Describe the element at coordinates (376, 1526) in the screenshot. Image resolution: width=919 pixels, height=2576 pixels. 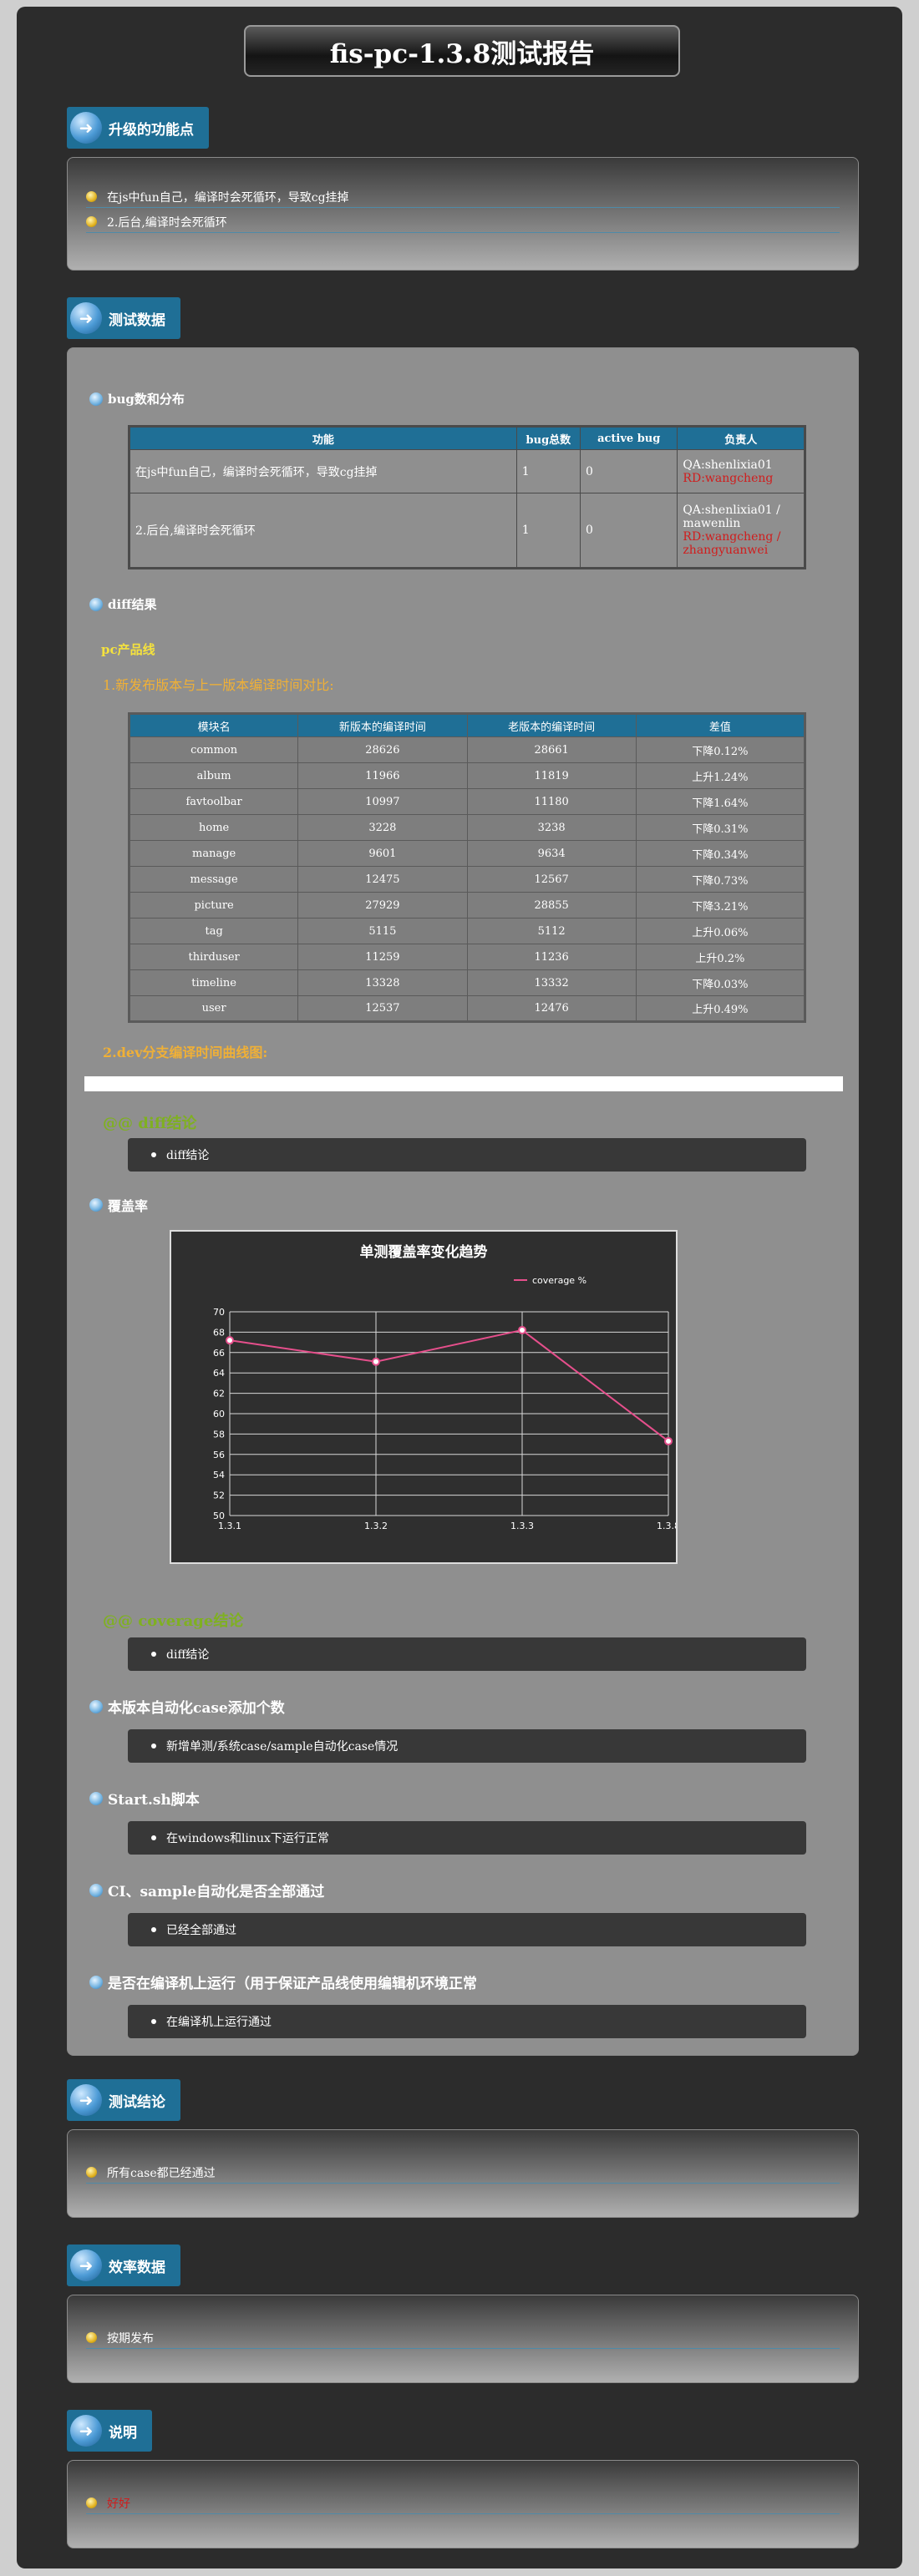
I see `x-tick-label: 1.3.2` at that location.